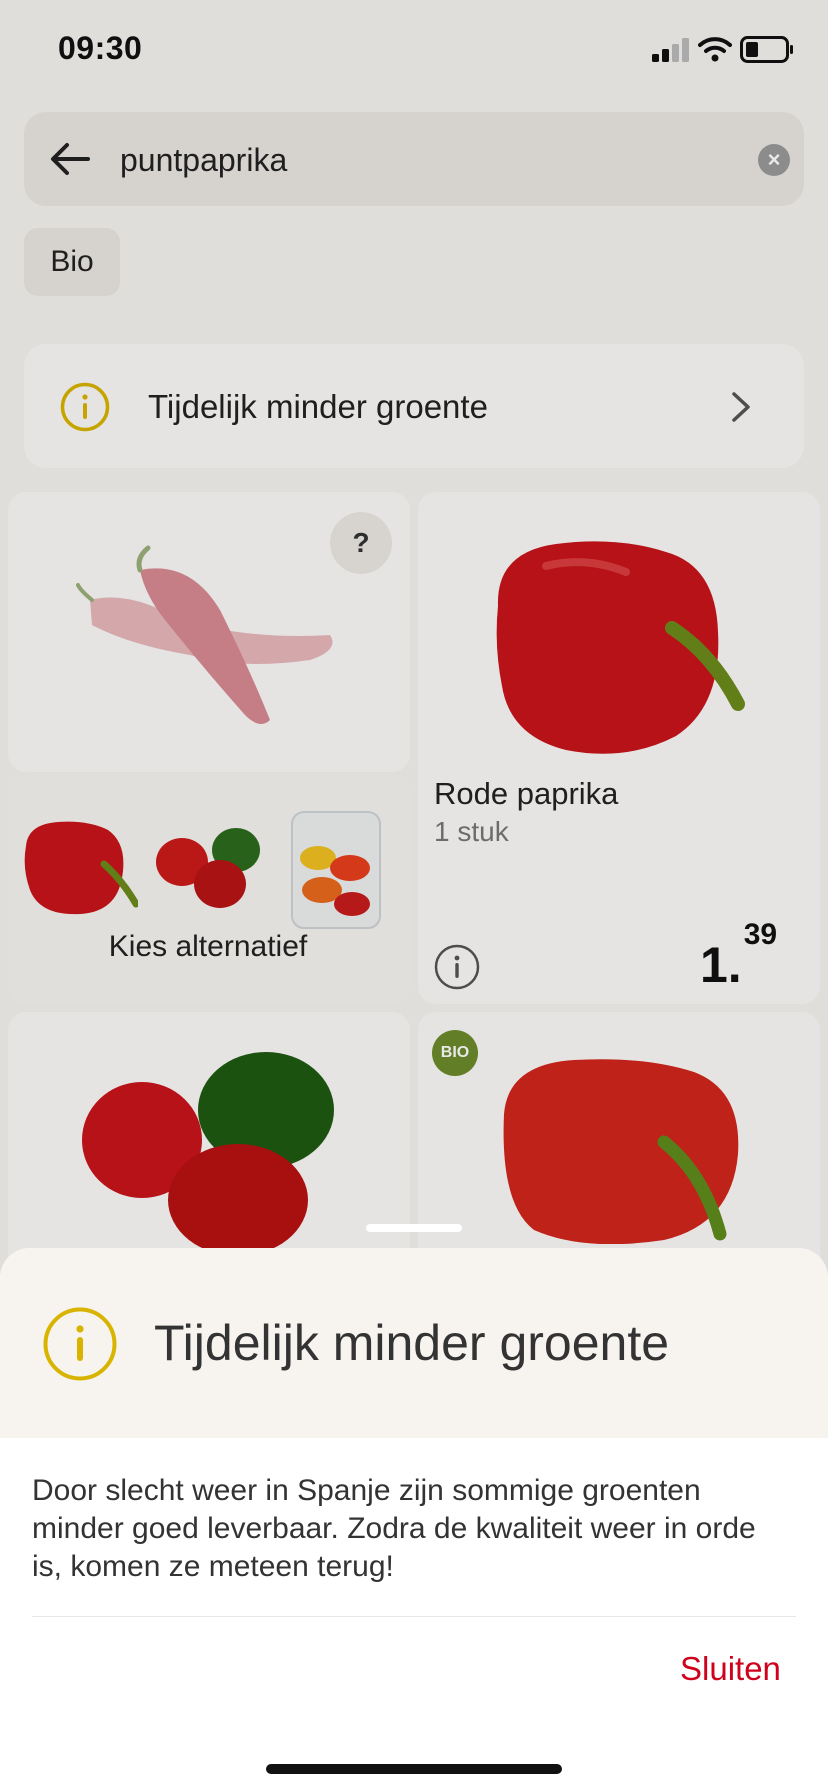 The height and width of the screenshot is (1792, 828). Describe the element at coordinates (414, 1616) in the screenshot. I see `divider` at that location.